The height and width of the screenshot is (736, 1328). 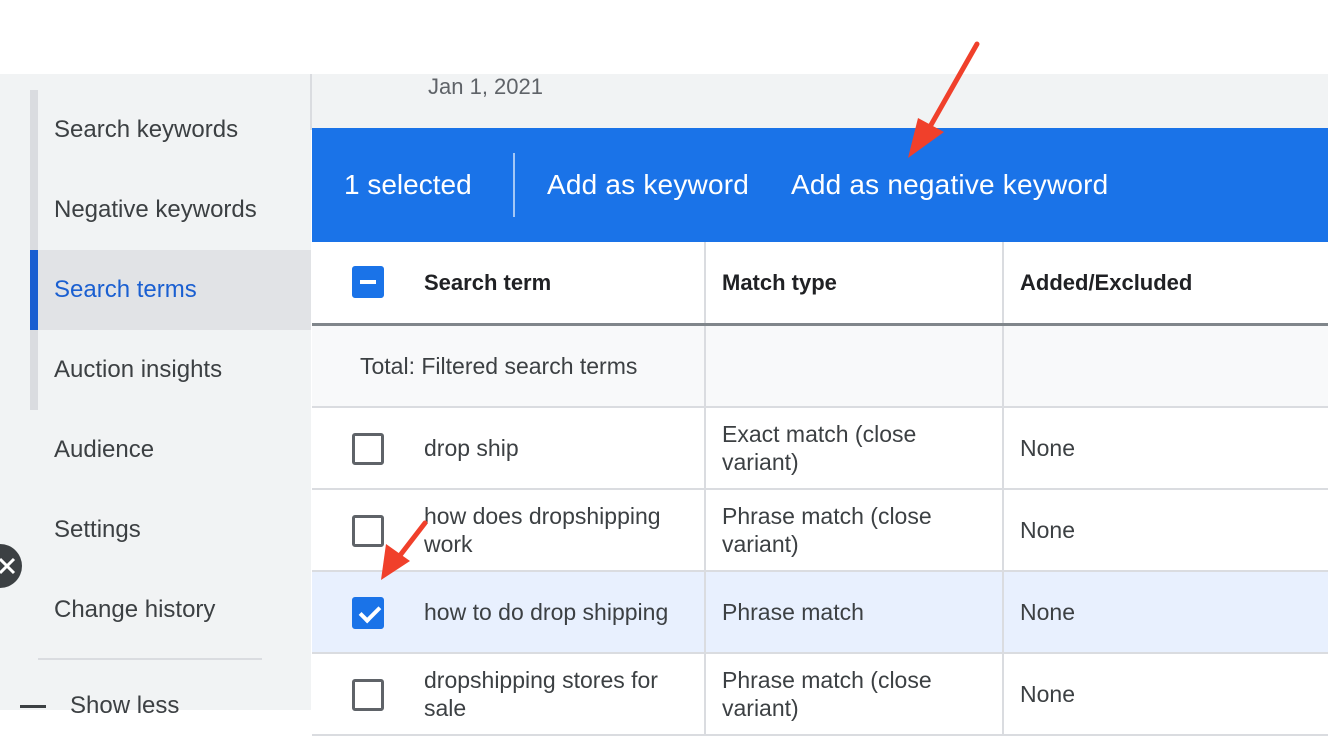 What do you see at coordinates (949, 185) in the screenshot?
I see `add-as-negative-keyword-button: Add as negative keyword` at bounding box center [949, 185].